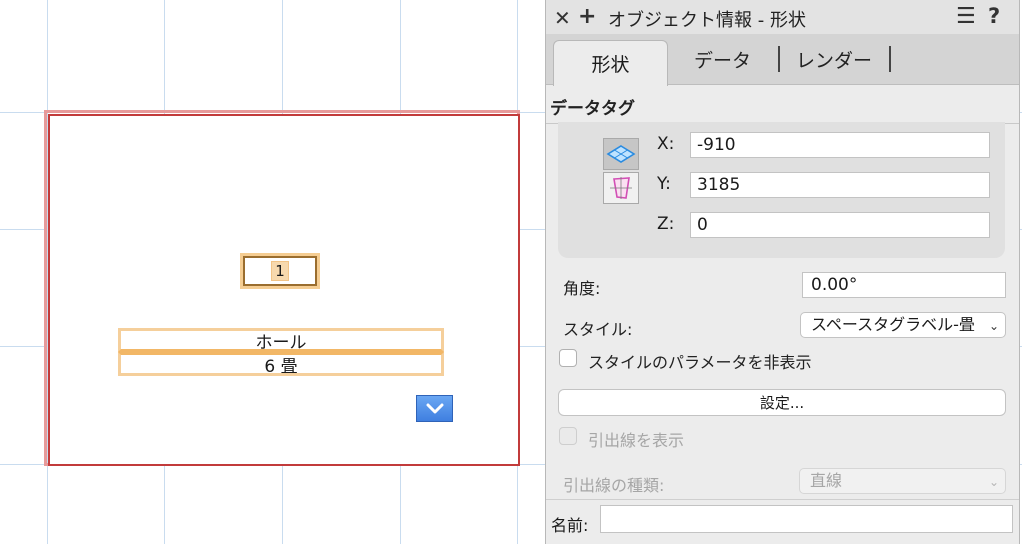  What do you see at coordinates (782, 60) in the screenshot?
I see `tab-bar: 形状 データ レンダー` at bounding box center [782, 60].